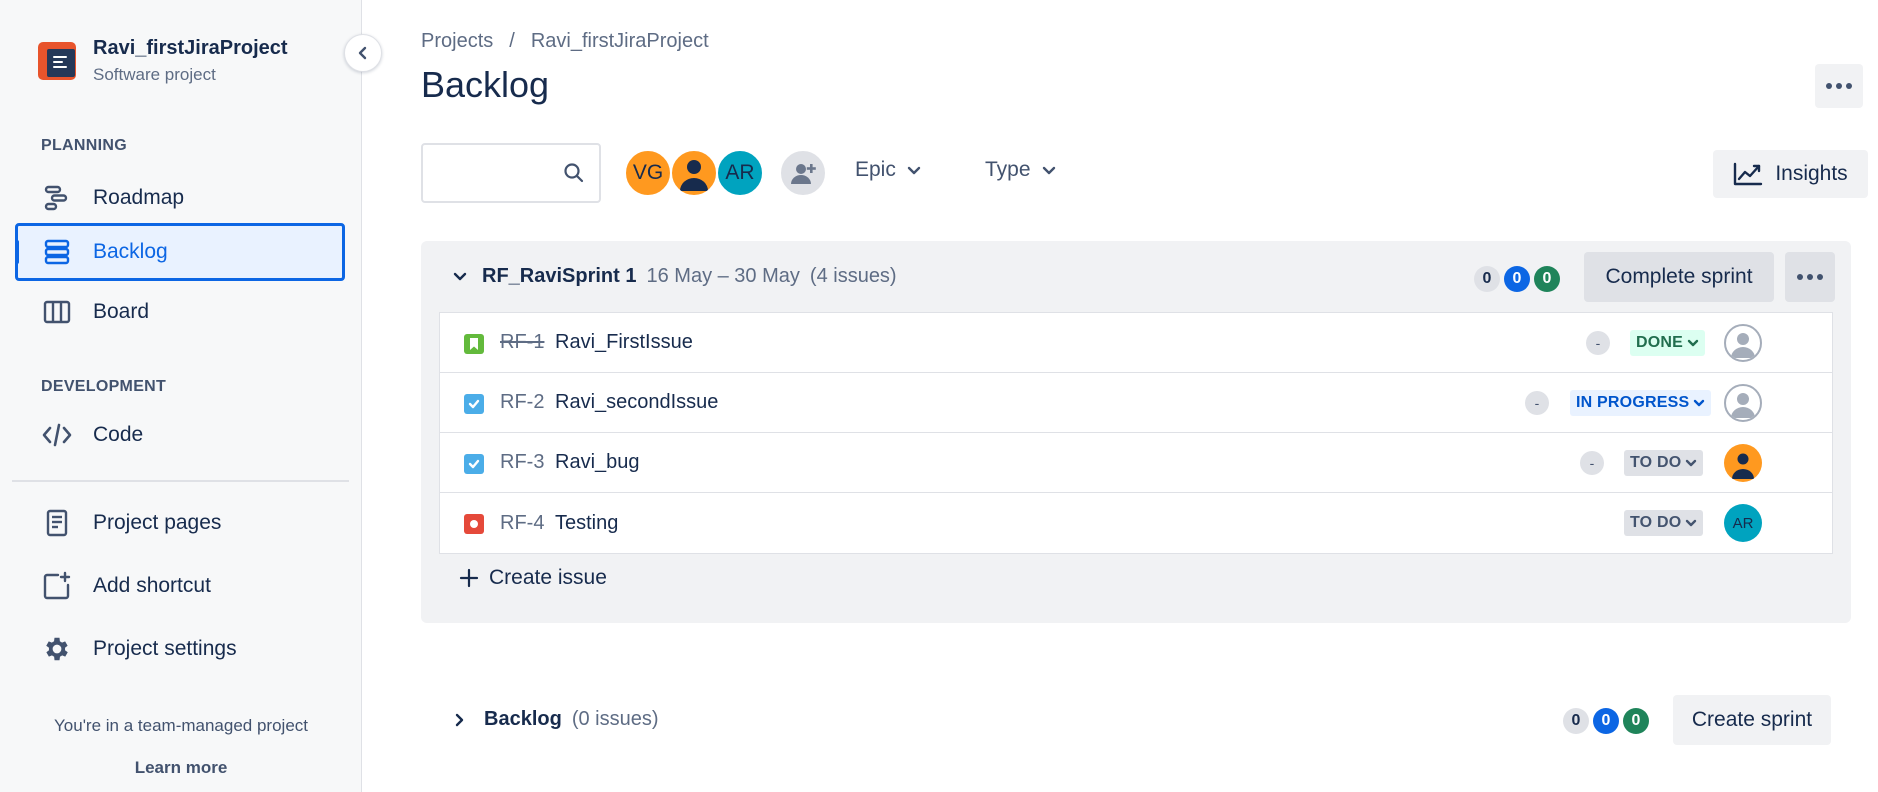 The width and height of the screenshot is (1878, 792). What do you see at coordinates (586, 523) in the screenshot?
I see `issue-summary: Testing` at bounding box center [586, 523].